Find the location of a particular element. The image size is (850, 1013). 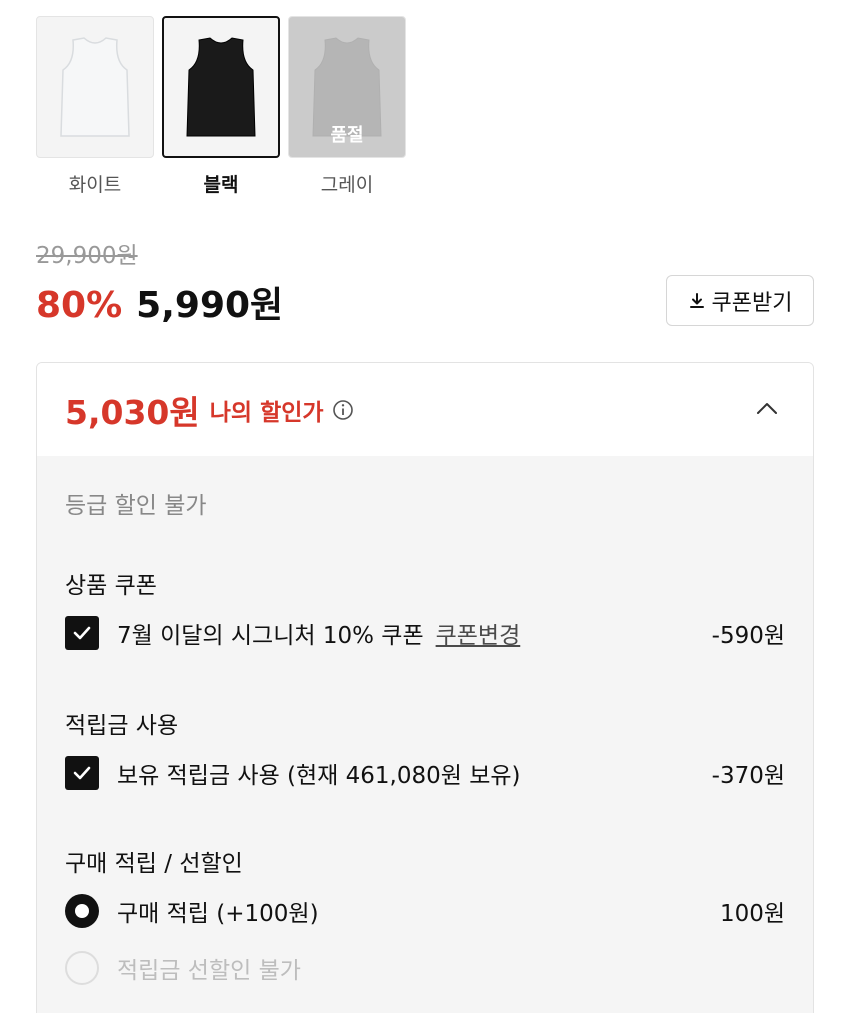

tank-top-black-icon is located at coordinates (221, 87).